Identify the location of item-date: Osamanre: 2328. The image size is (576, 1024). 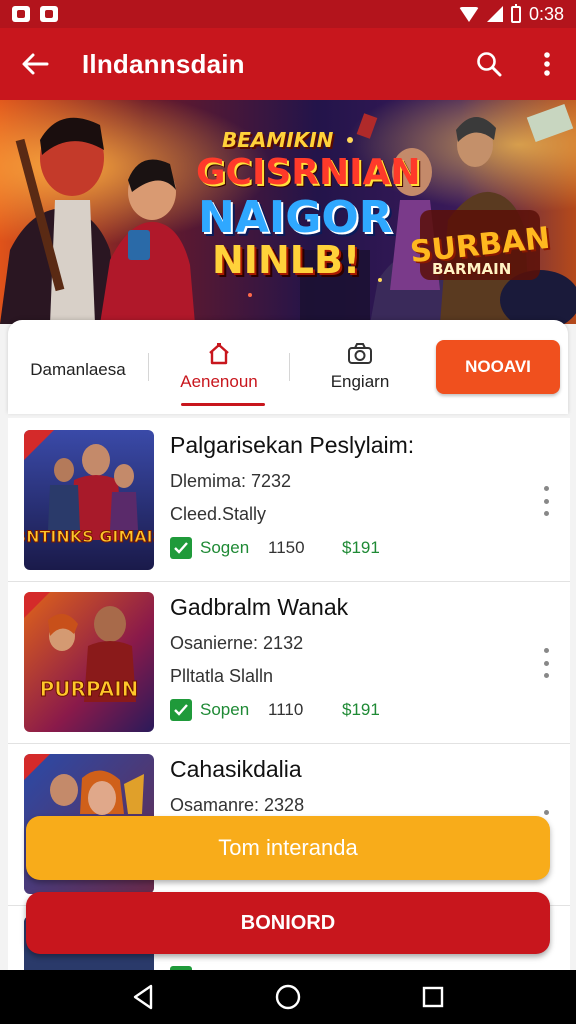
(237, 805).